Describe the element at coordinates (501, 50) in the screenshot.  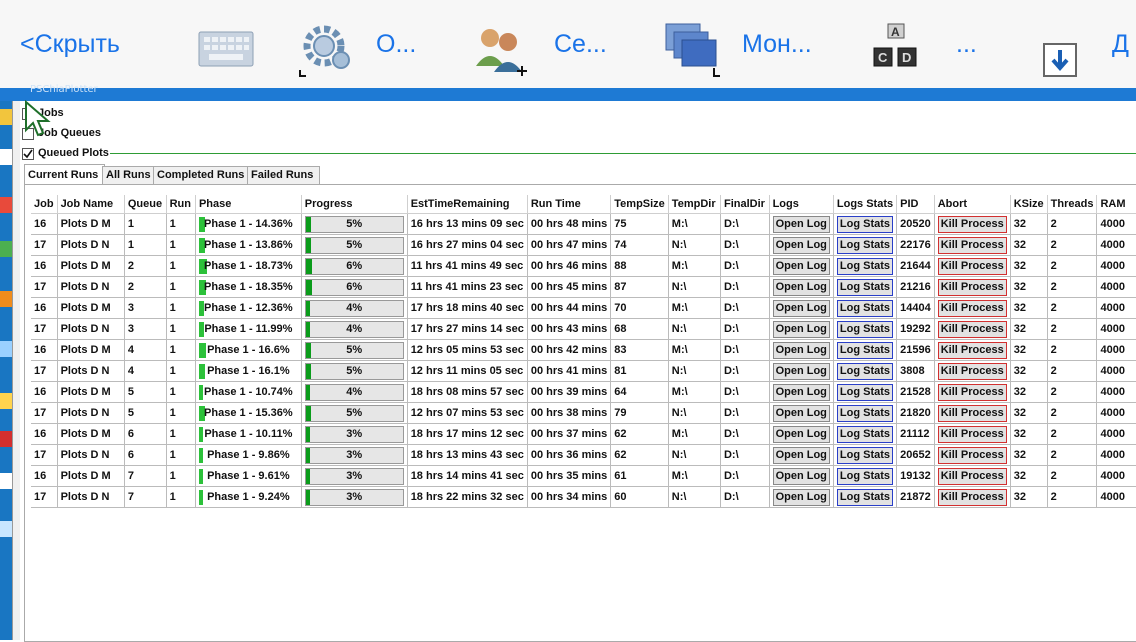
I see `users-icon` at that location.